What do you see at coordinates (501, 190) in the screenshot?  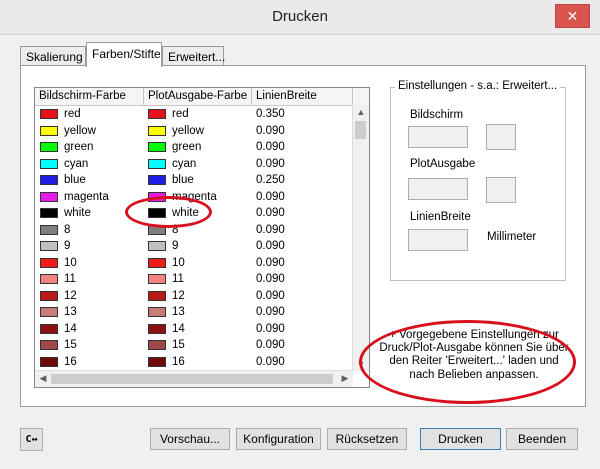 I see `plot-color-button` at bounding box center [501, 190].